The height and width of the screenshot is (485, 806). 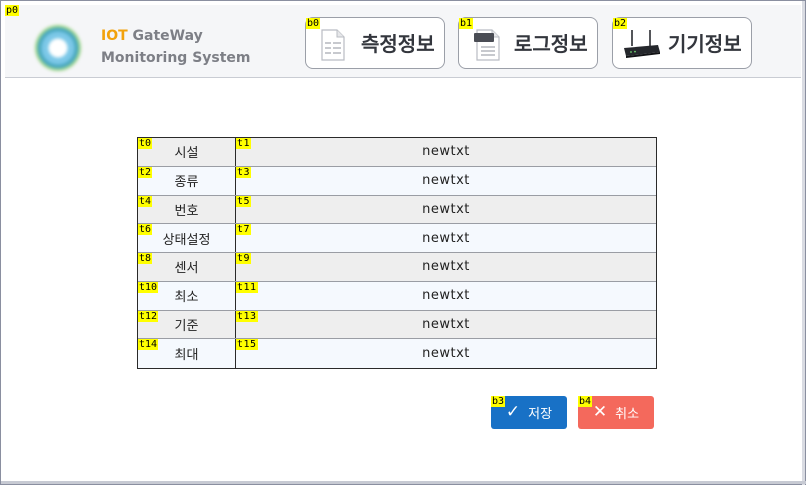 I want to click on type-value-cell: t3 newtxt, so click(x=446, y=180).